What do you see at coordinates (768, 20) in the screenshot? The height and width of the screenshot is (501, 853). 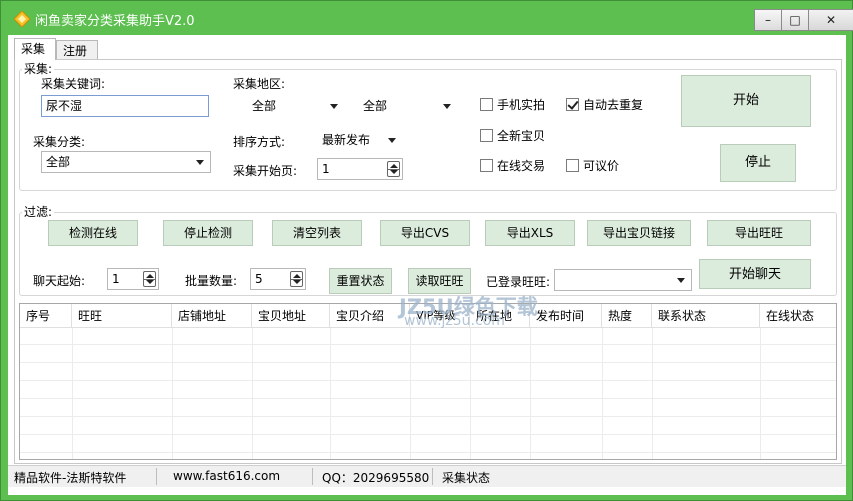 I see `minimize-button: –` at bounding box center [768, 20].